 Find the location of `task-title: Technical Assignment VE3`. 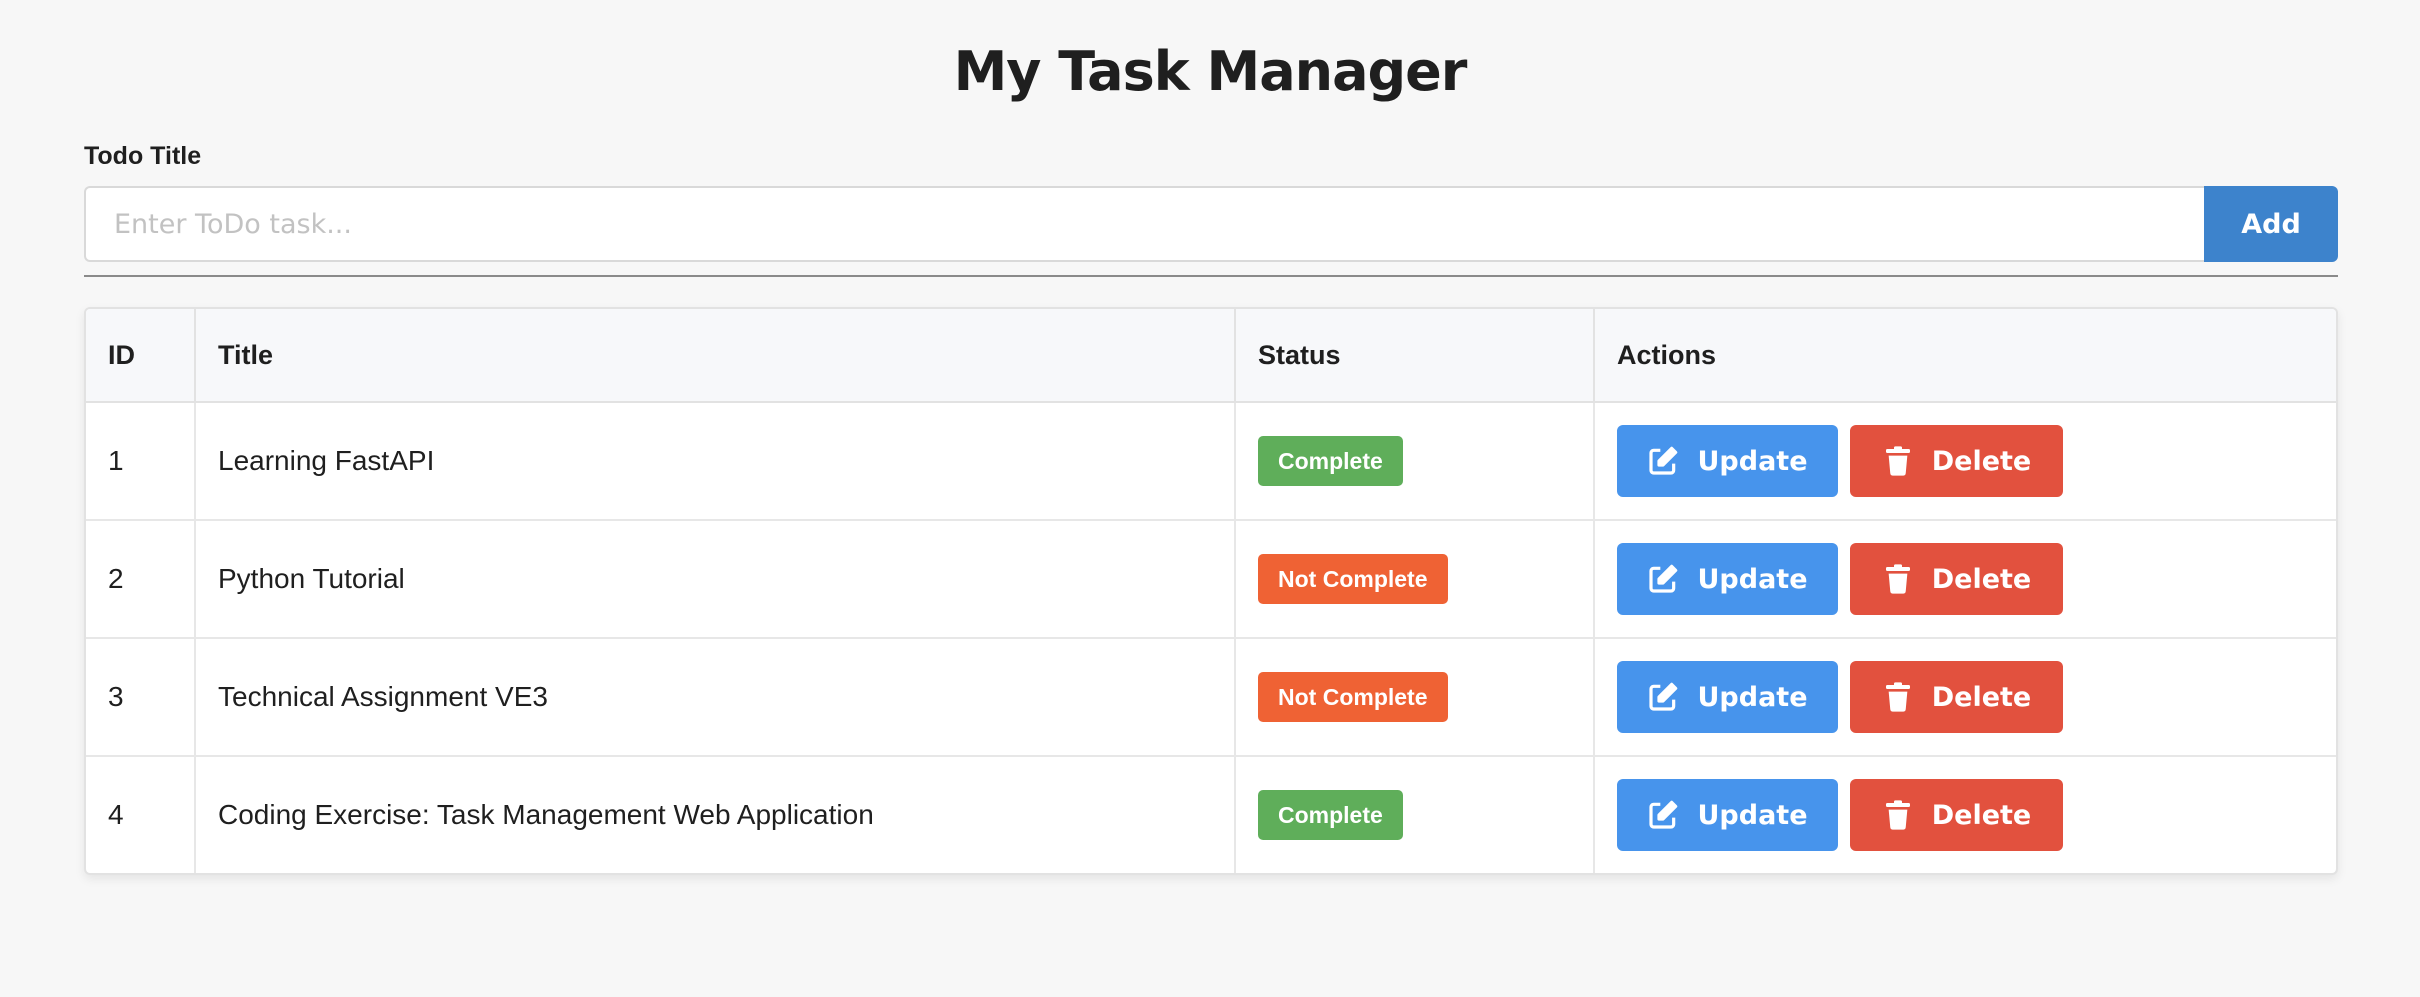

task-title: Technical Assignment VE3 is located at coordinates (715, 697).